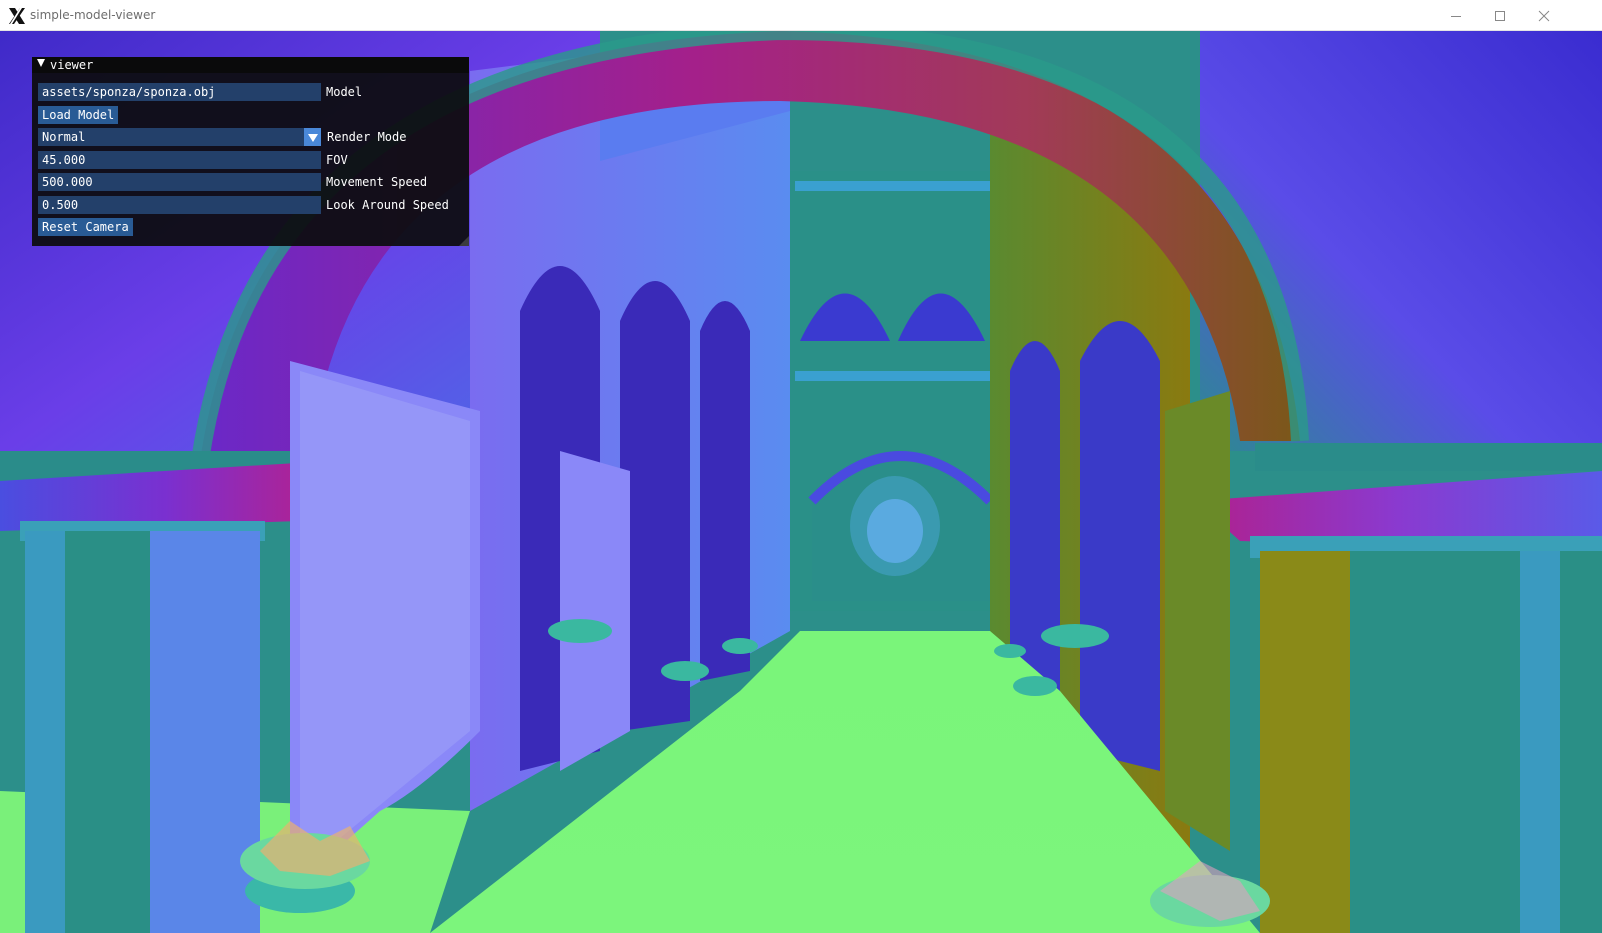 The width and height of the screenshot is (1602, 933). What do you see at coordinates (93, 15) in the screenshot?
I see `window-title: simple-model-viewer` at bounding box center [93, 15].